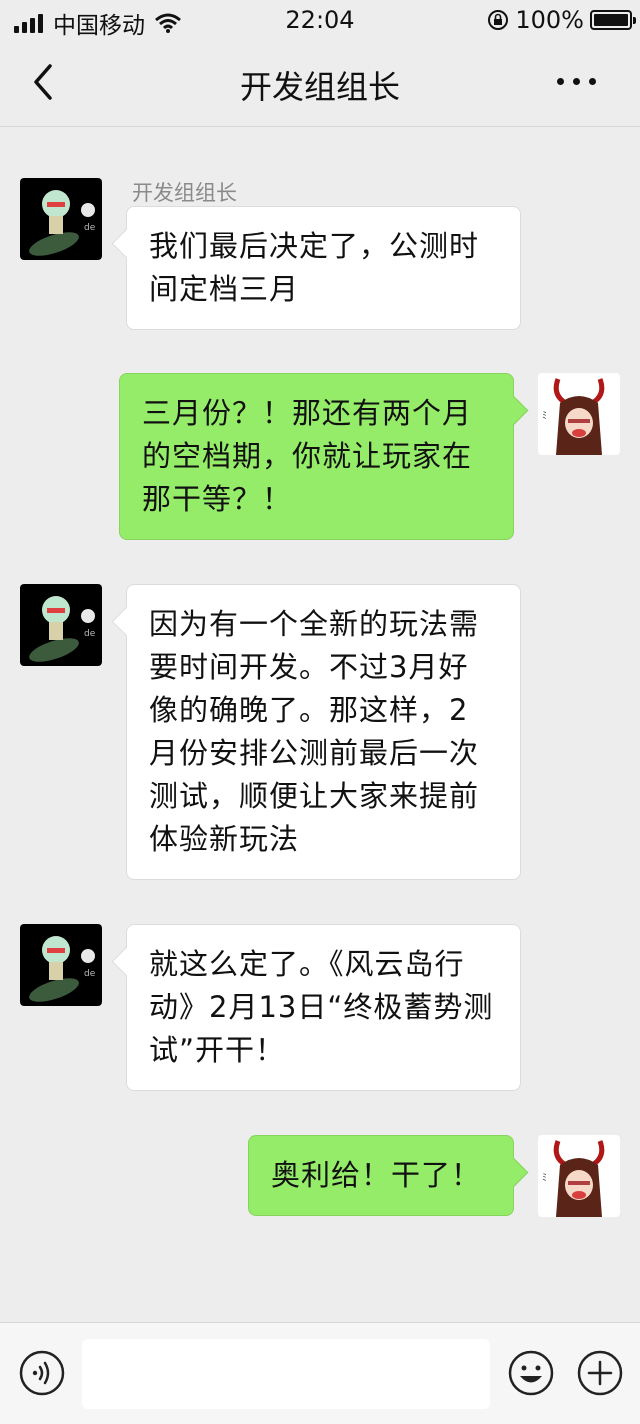 The height and width of the screenshot is (1424, 640). What do you see at coordinates (319, 87) in the screenshot?
I see `chat-title: 开发组组长` at bounding box center [319, 87].